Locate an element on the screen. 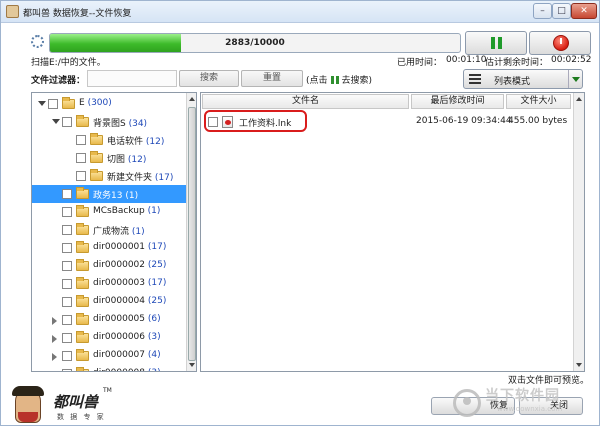  column-header-modified: 最后修改时间 is located at coordinates (457, 101).